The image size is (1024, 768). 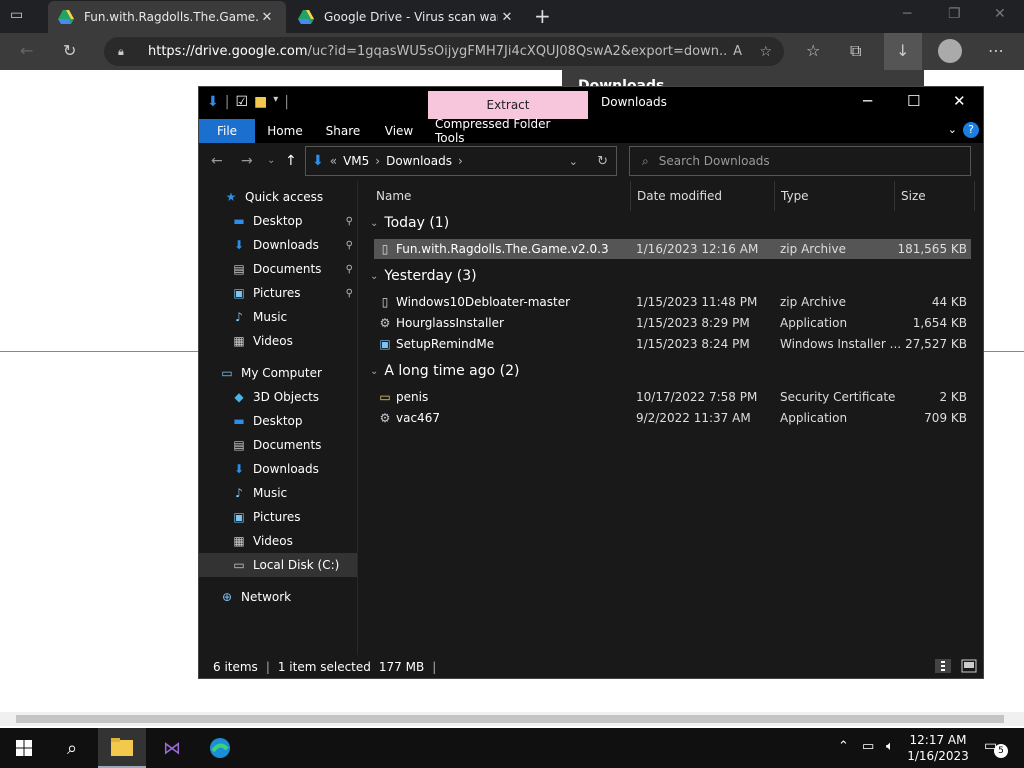 I want to click on add-favorite-icon: ☆, so click(x=765, y=52).